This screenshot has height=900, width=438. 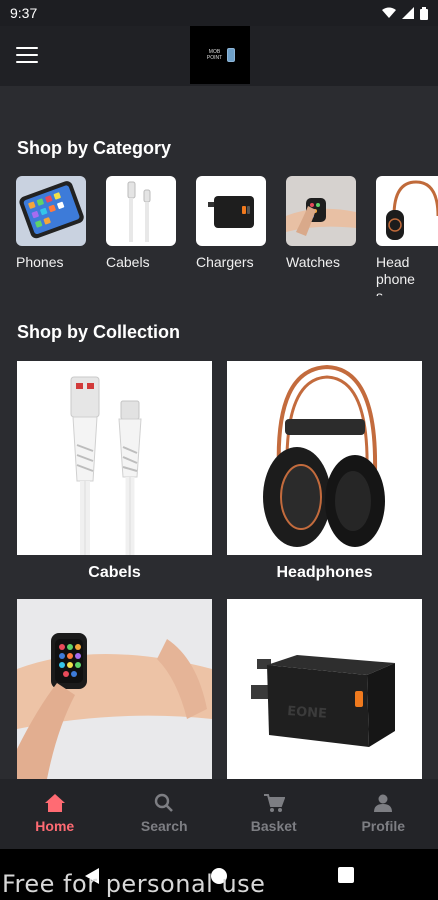 I want to click on app-bar: MOB POINT, so click(x=219, y=56).